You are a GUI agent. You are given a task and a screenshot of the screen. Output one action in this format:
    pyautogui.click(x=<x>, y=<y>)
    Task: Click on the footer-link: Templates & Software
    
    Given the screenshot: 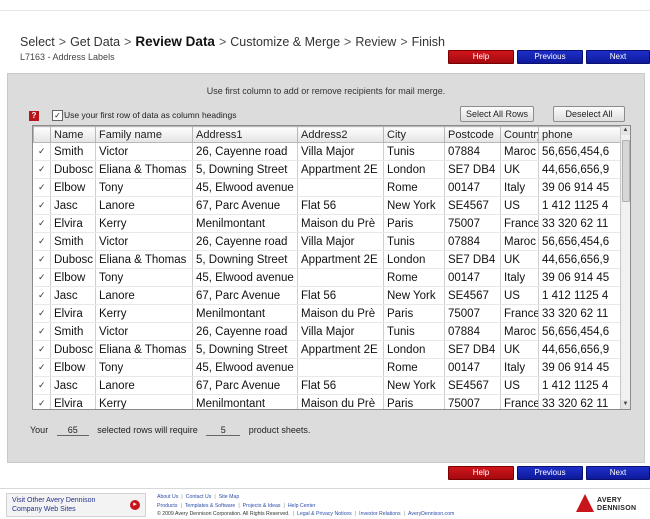 What is the action you would take?
    pyautogui.click(x=210, y=506)
    